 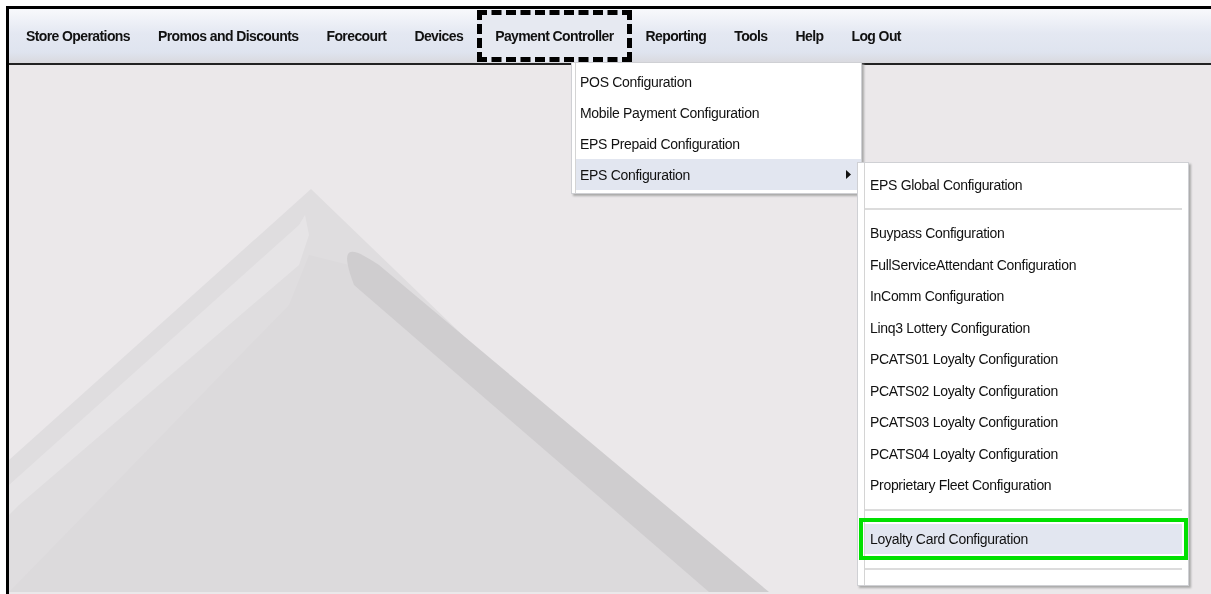 I want to click on menu-item: Proprietary Fleet Configuration, so click(x=1024, y=485).